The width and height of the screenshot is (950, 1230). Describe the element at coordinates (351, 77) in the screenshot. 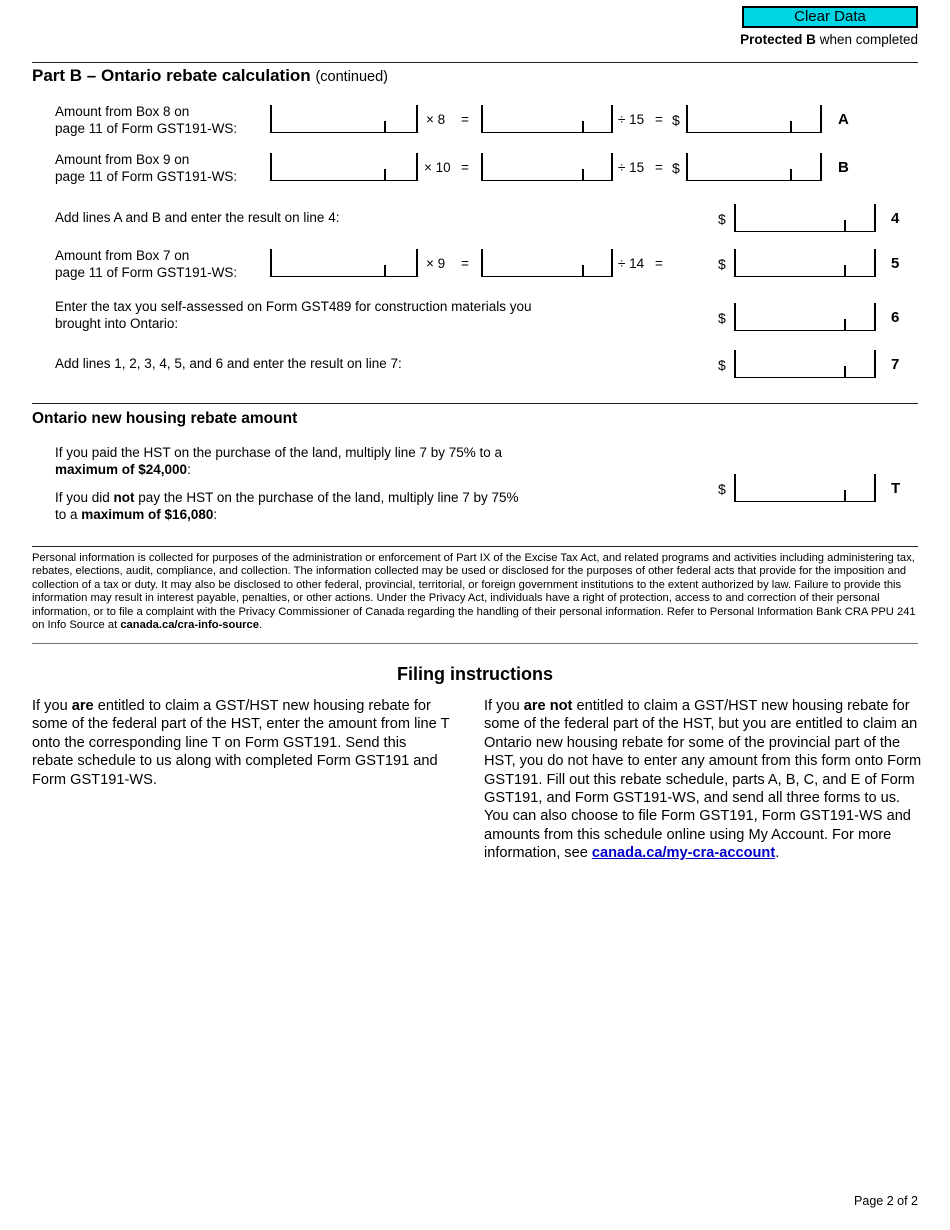

I see `part-b-title-continued: (continued)` at that location.